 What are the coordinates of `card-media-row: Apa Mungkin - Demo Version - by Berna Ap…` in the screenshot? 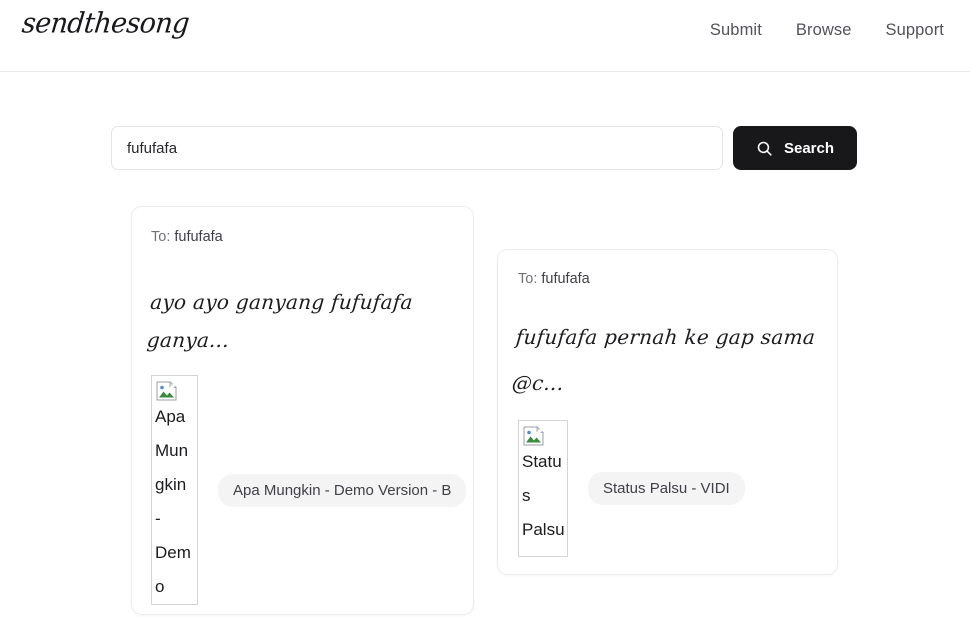 It's located at (309, 490).